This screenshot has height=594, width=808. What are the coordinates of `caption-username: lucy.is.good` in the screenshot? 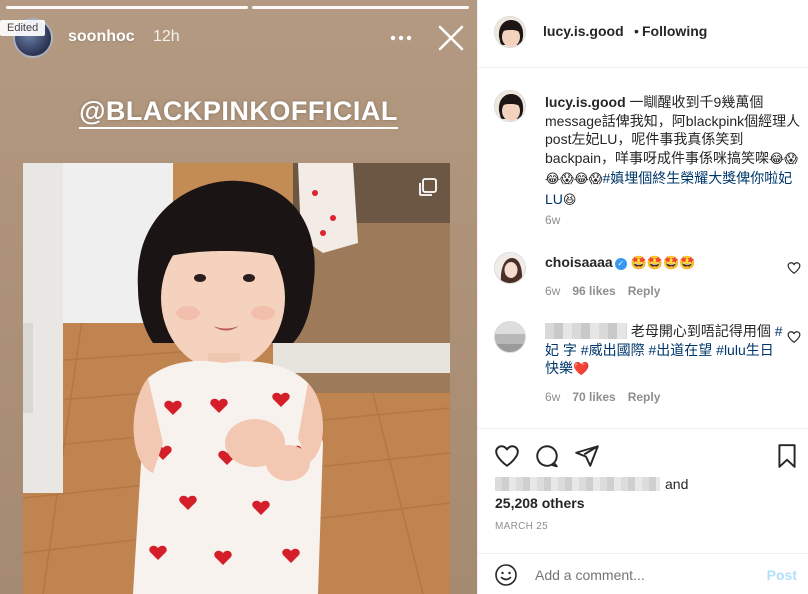 It's located at (585, 102).